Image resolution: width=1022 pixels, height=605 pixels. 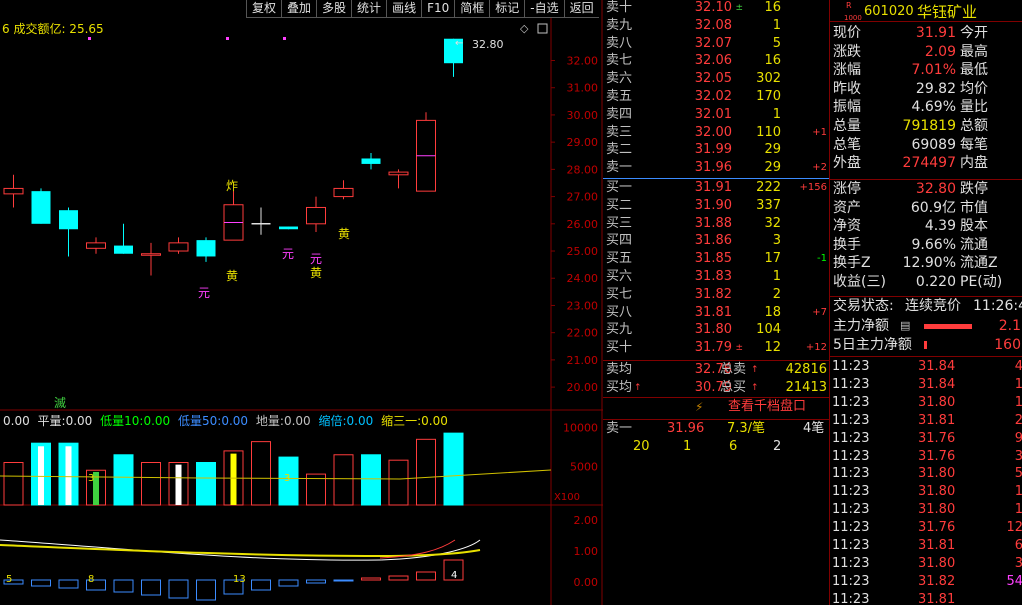 I want to click on ask-row-1: 卖九 32.08 1, so click(x=716, y=26).